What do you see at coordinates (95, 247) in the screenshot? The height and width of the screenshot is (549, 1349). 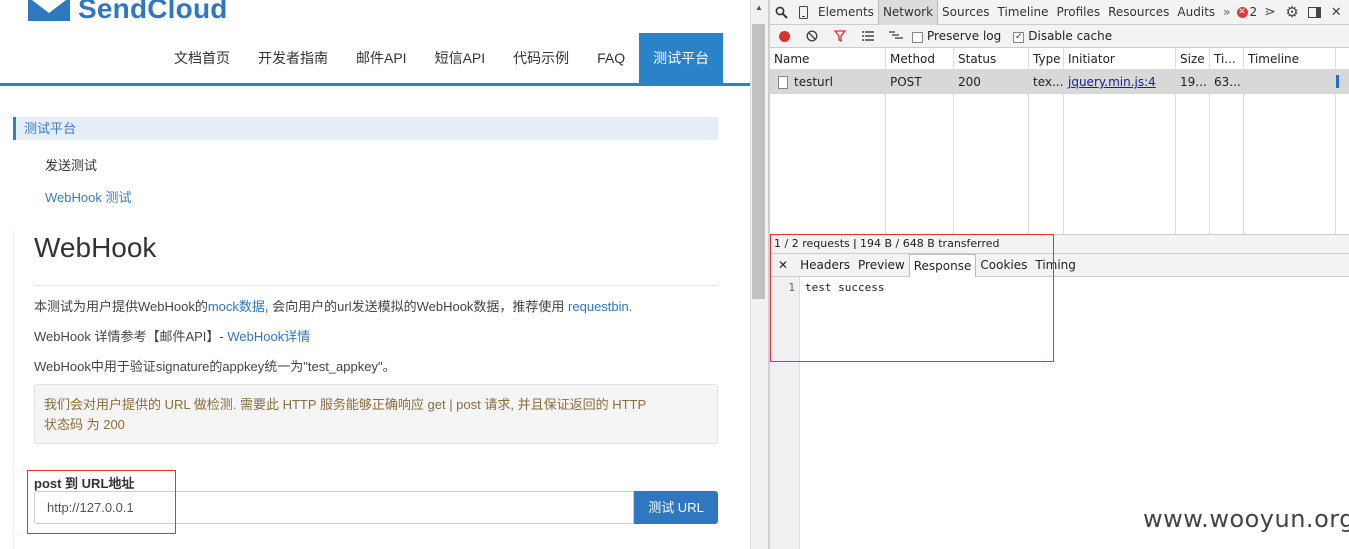 I see `page-title: WebHook` at bounding box center [95, 247].